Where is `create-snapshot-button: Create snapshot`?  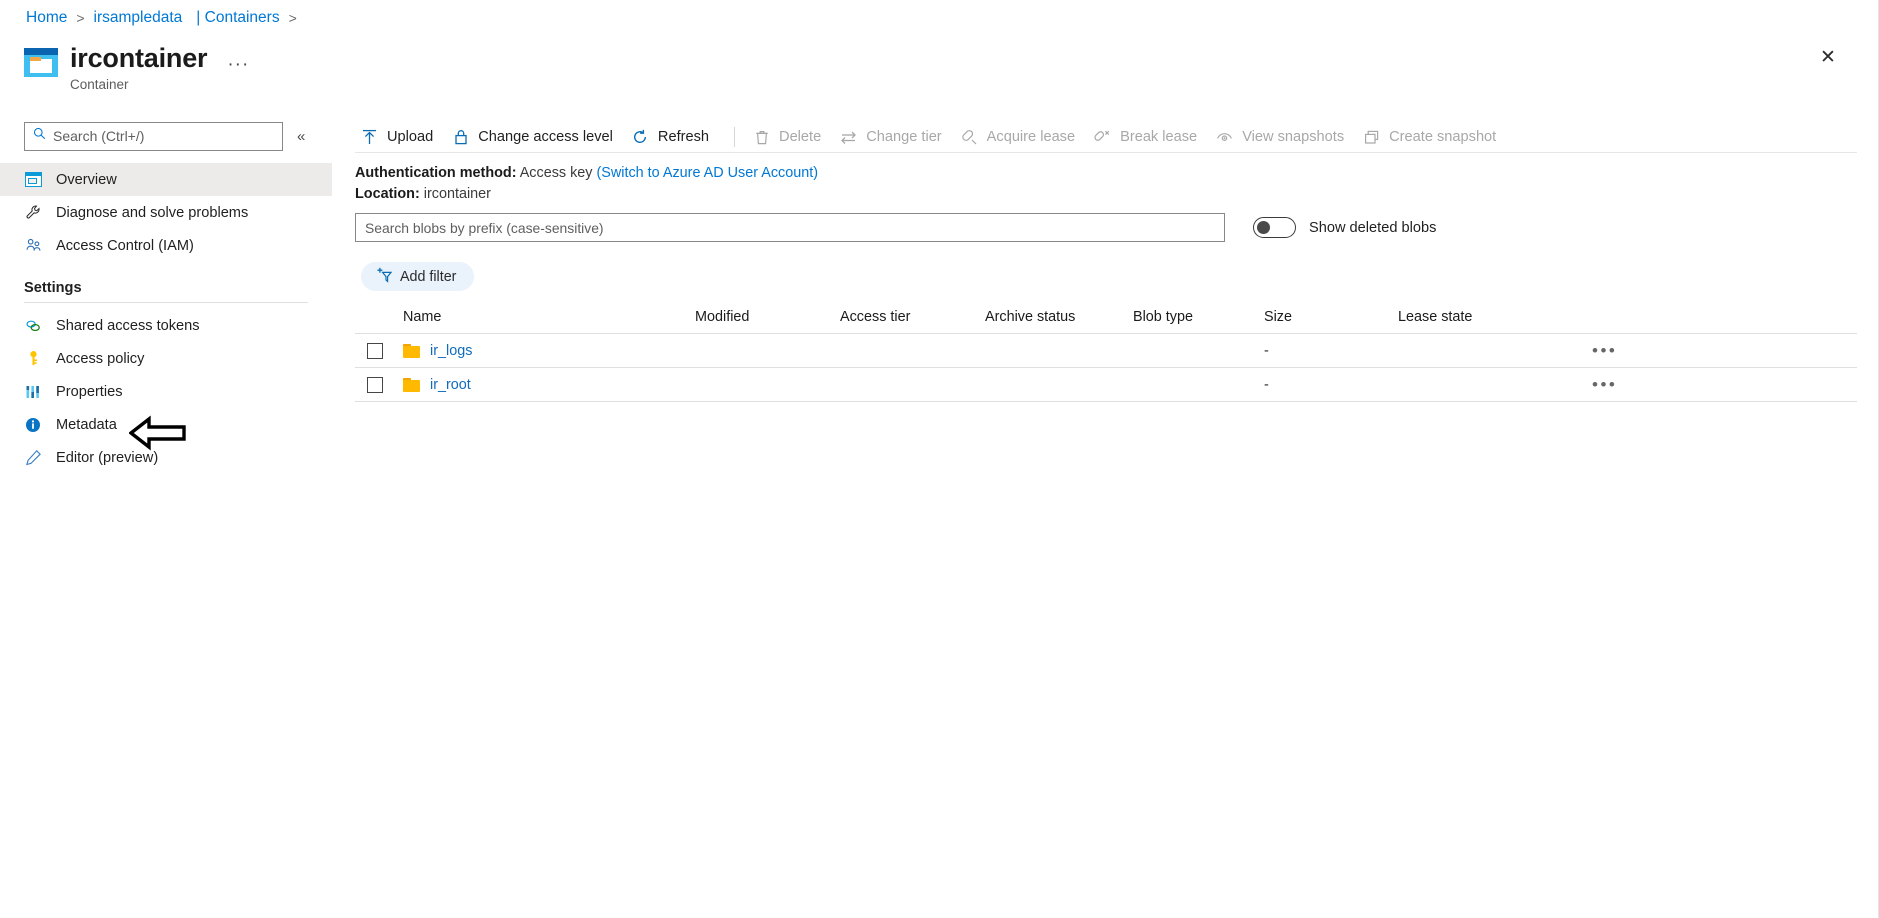
create-snapshot-button: Create snapshot is located at coordinates (1433, 137).